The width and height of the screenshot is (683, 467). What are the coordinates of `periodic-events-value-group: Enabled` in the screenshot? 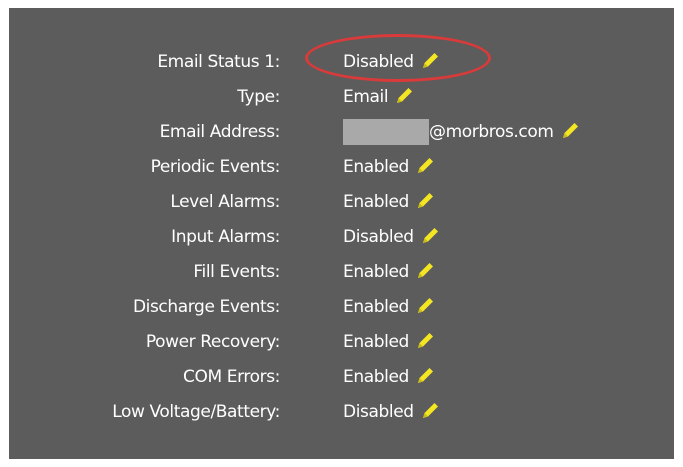 It's located at (389, 167).